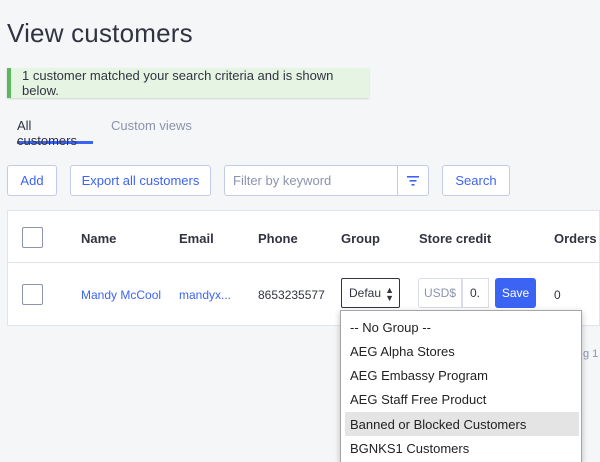 Image resolution: width=600 pixels, height=462 pixels. I want to click on column-header-phone: Phone, so click(278, 238).